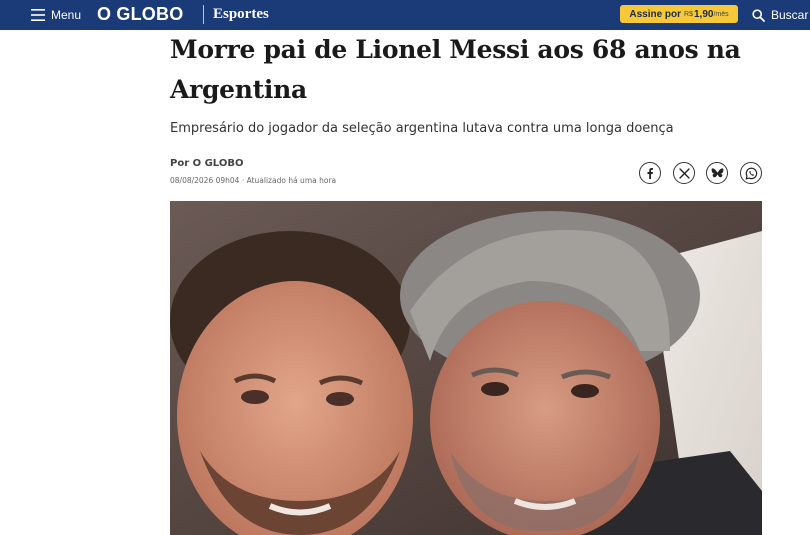 This screenshot has height=535, width=810. Describe the element at coordinates (38, 15) in the screenshot. I see `hamburger-icon` at that location.